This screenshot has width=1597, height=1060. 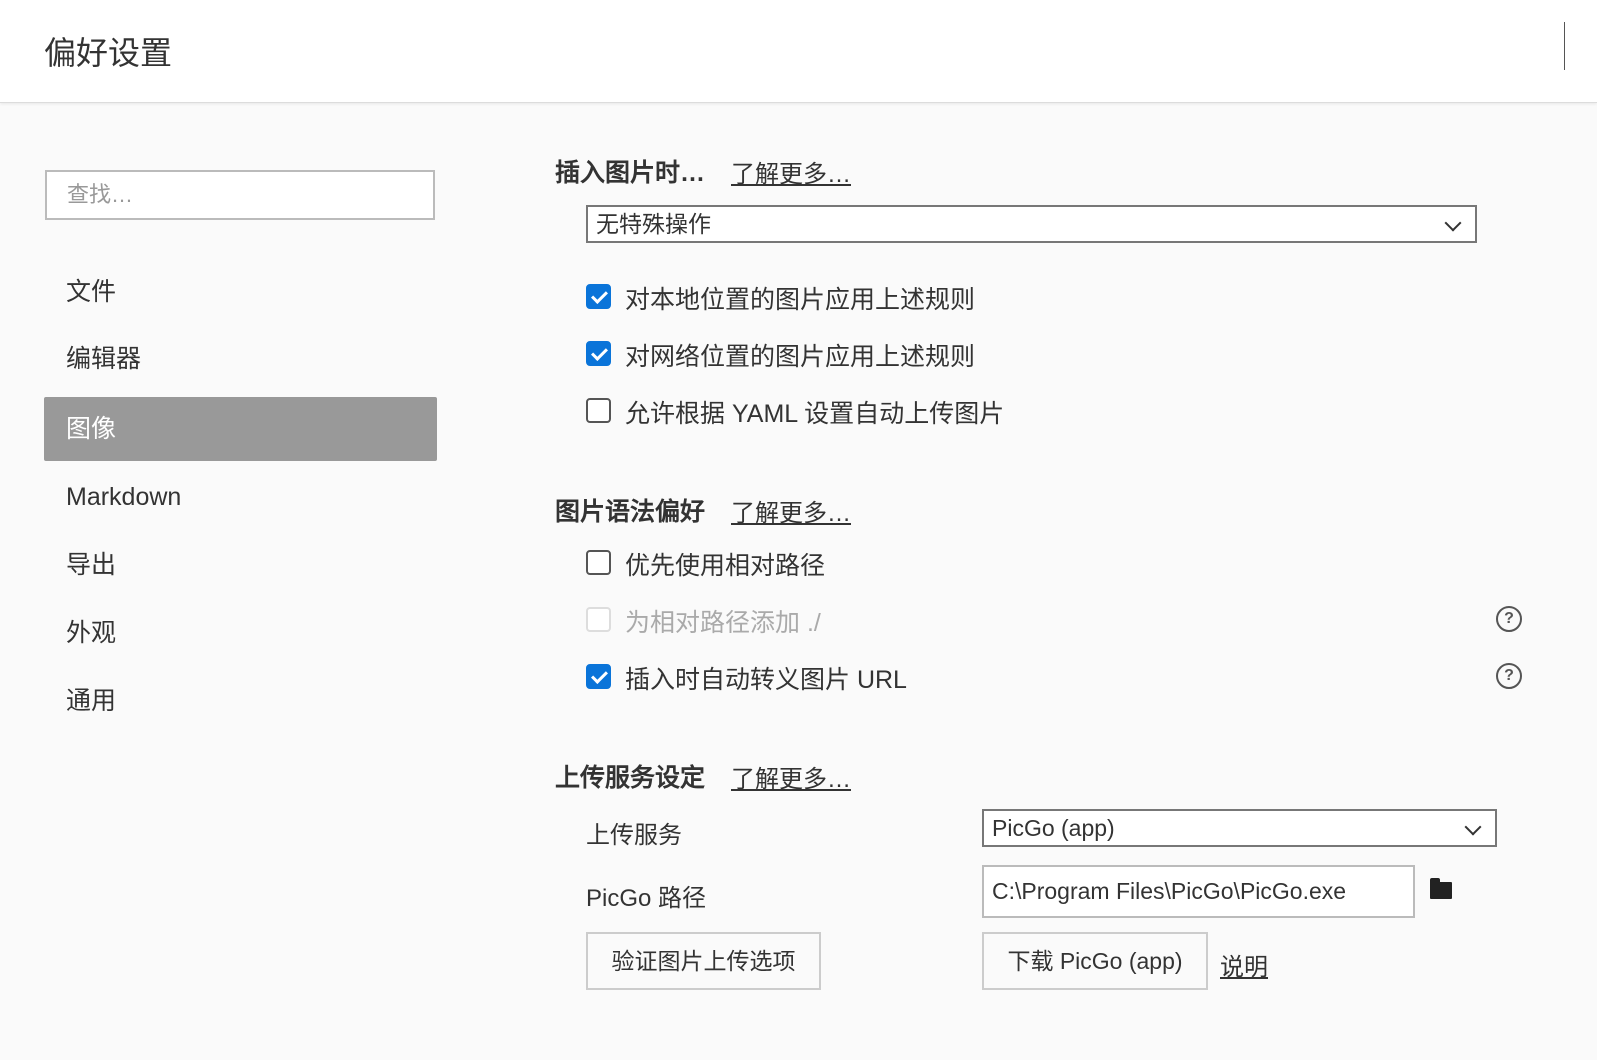 I want to click on sidebar-item-appearance: 外观, so click(x=240, y=633).